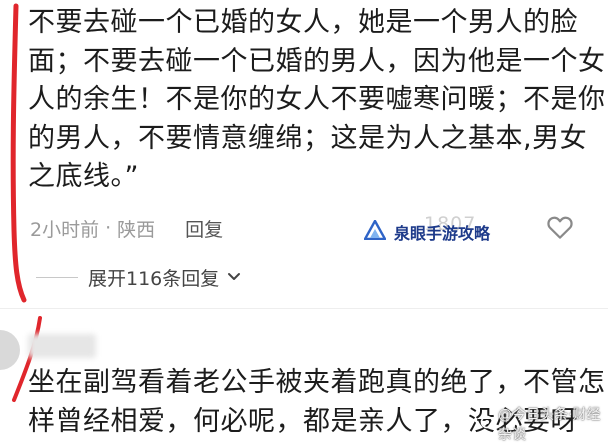 This screenshot has height=444, width=608. What do you see at coordinates (317, 61) in the screenshot?
I see `comment-text-line: 面；不要去碰一个已婚的男人，因为他是一个女` at bounding box center [317, 61].